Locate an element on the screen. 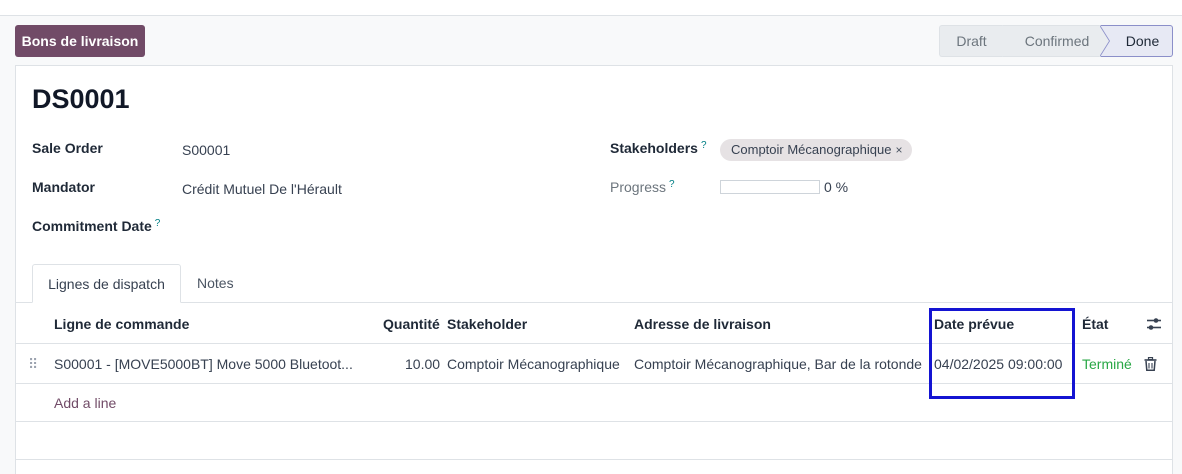 The width and height of the screenshot is (1182, 474). progress-bar is located at coordinates (770, 187).